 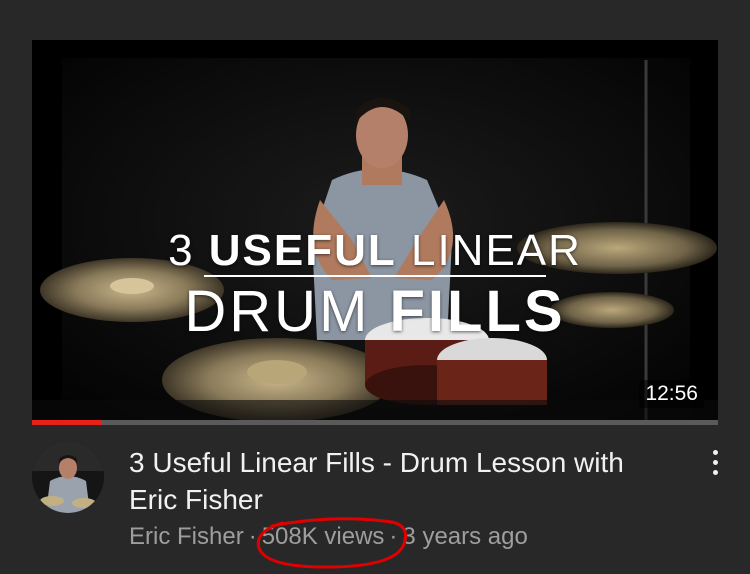 I want to click on thumbnail-title-line1: 3 USEFUL LINEAR, so click(x=375, y=250).